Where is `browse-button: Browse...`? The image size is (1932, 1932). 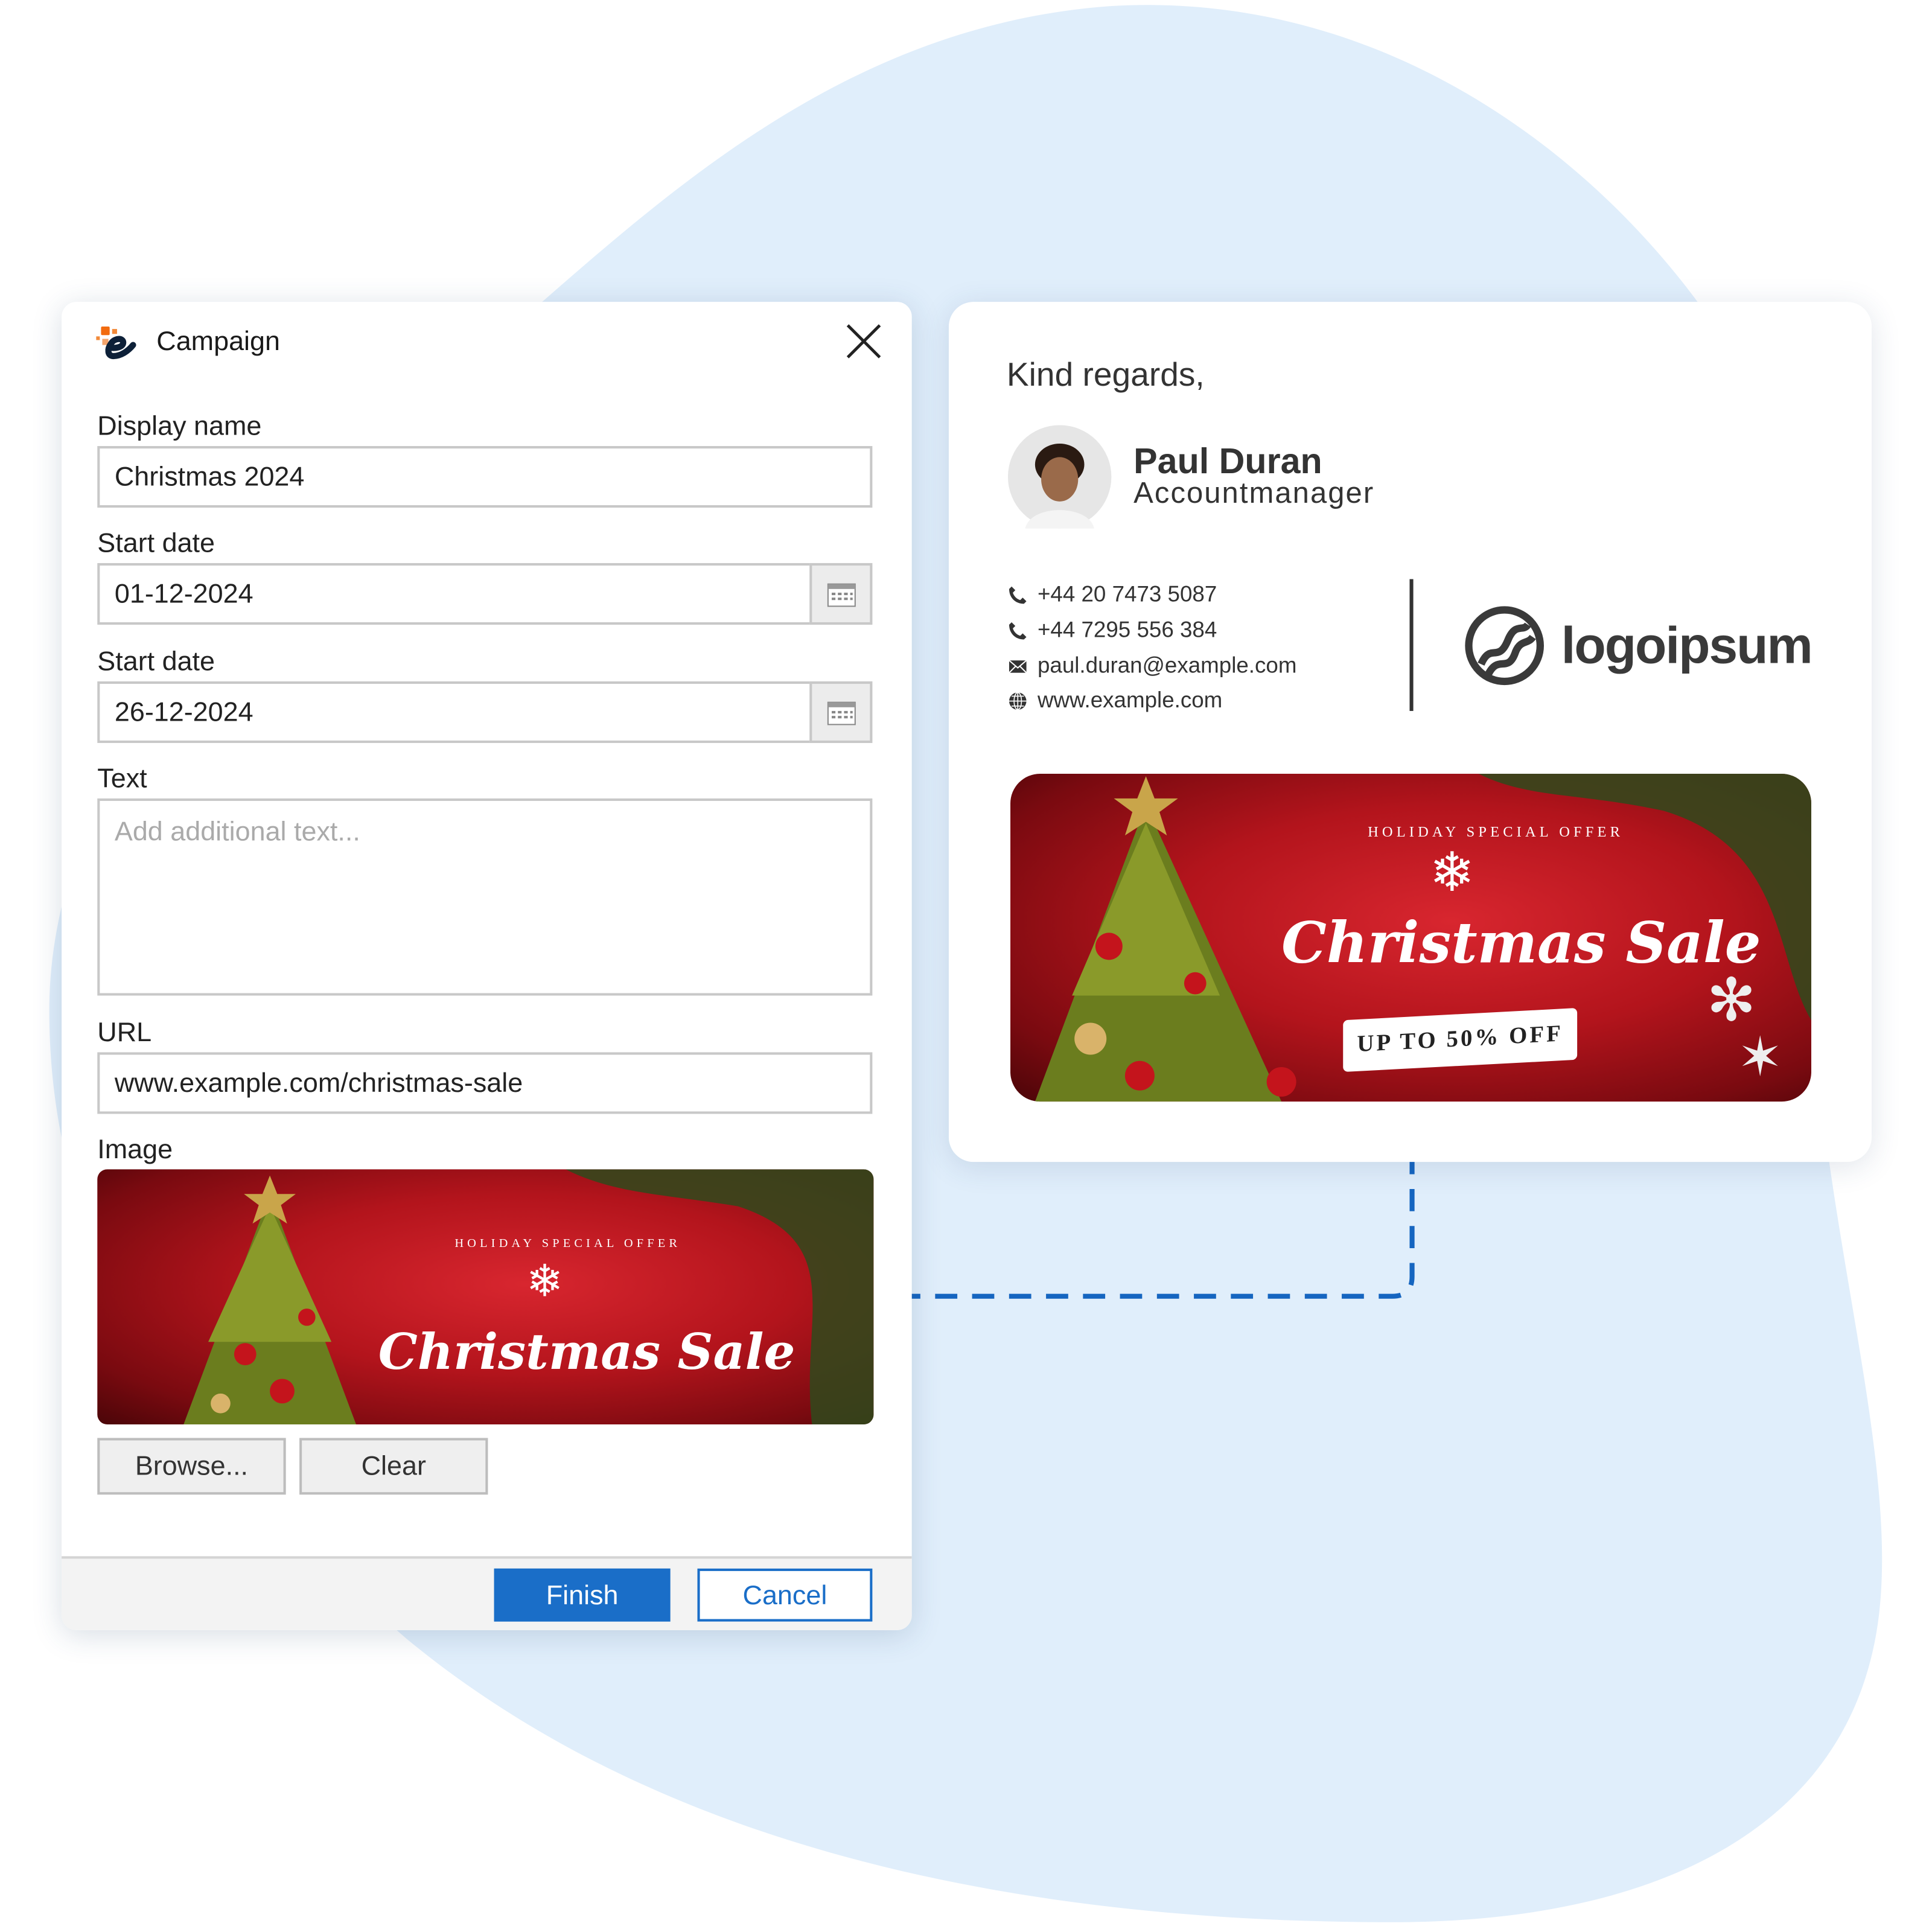 browse-button: Browse... is located at coordinates (191, 1466).